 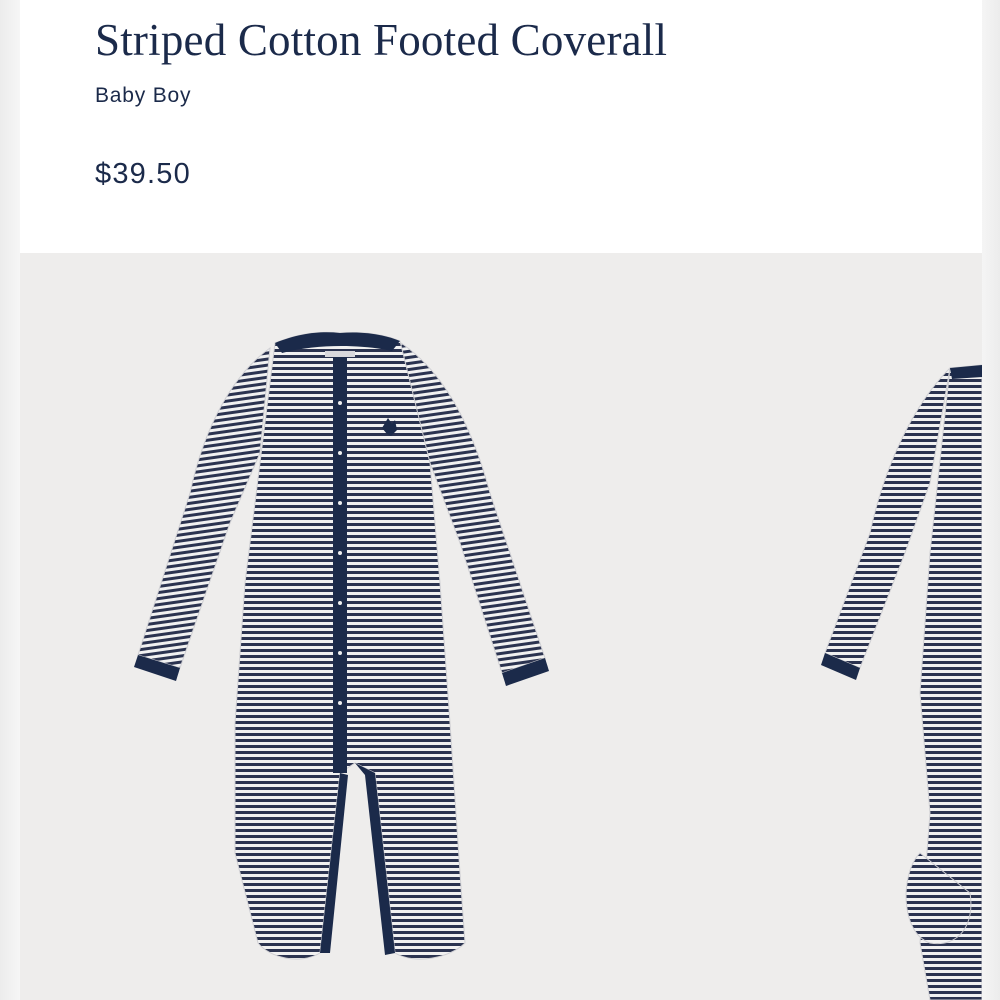 I want to click on product-category: Baby Boy, so click(x=143, y=96).